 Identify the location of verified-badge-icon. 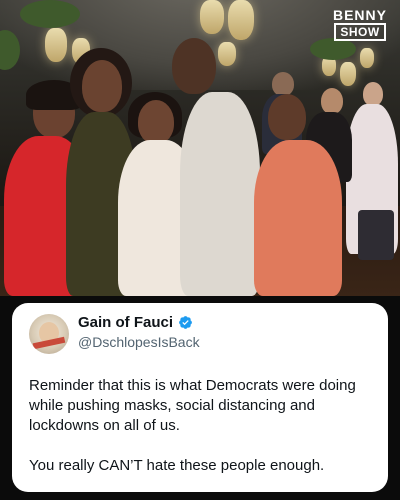
(185, 322).